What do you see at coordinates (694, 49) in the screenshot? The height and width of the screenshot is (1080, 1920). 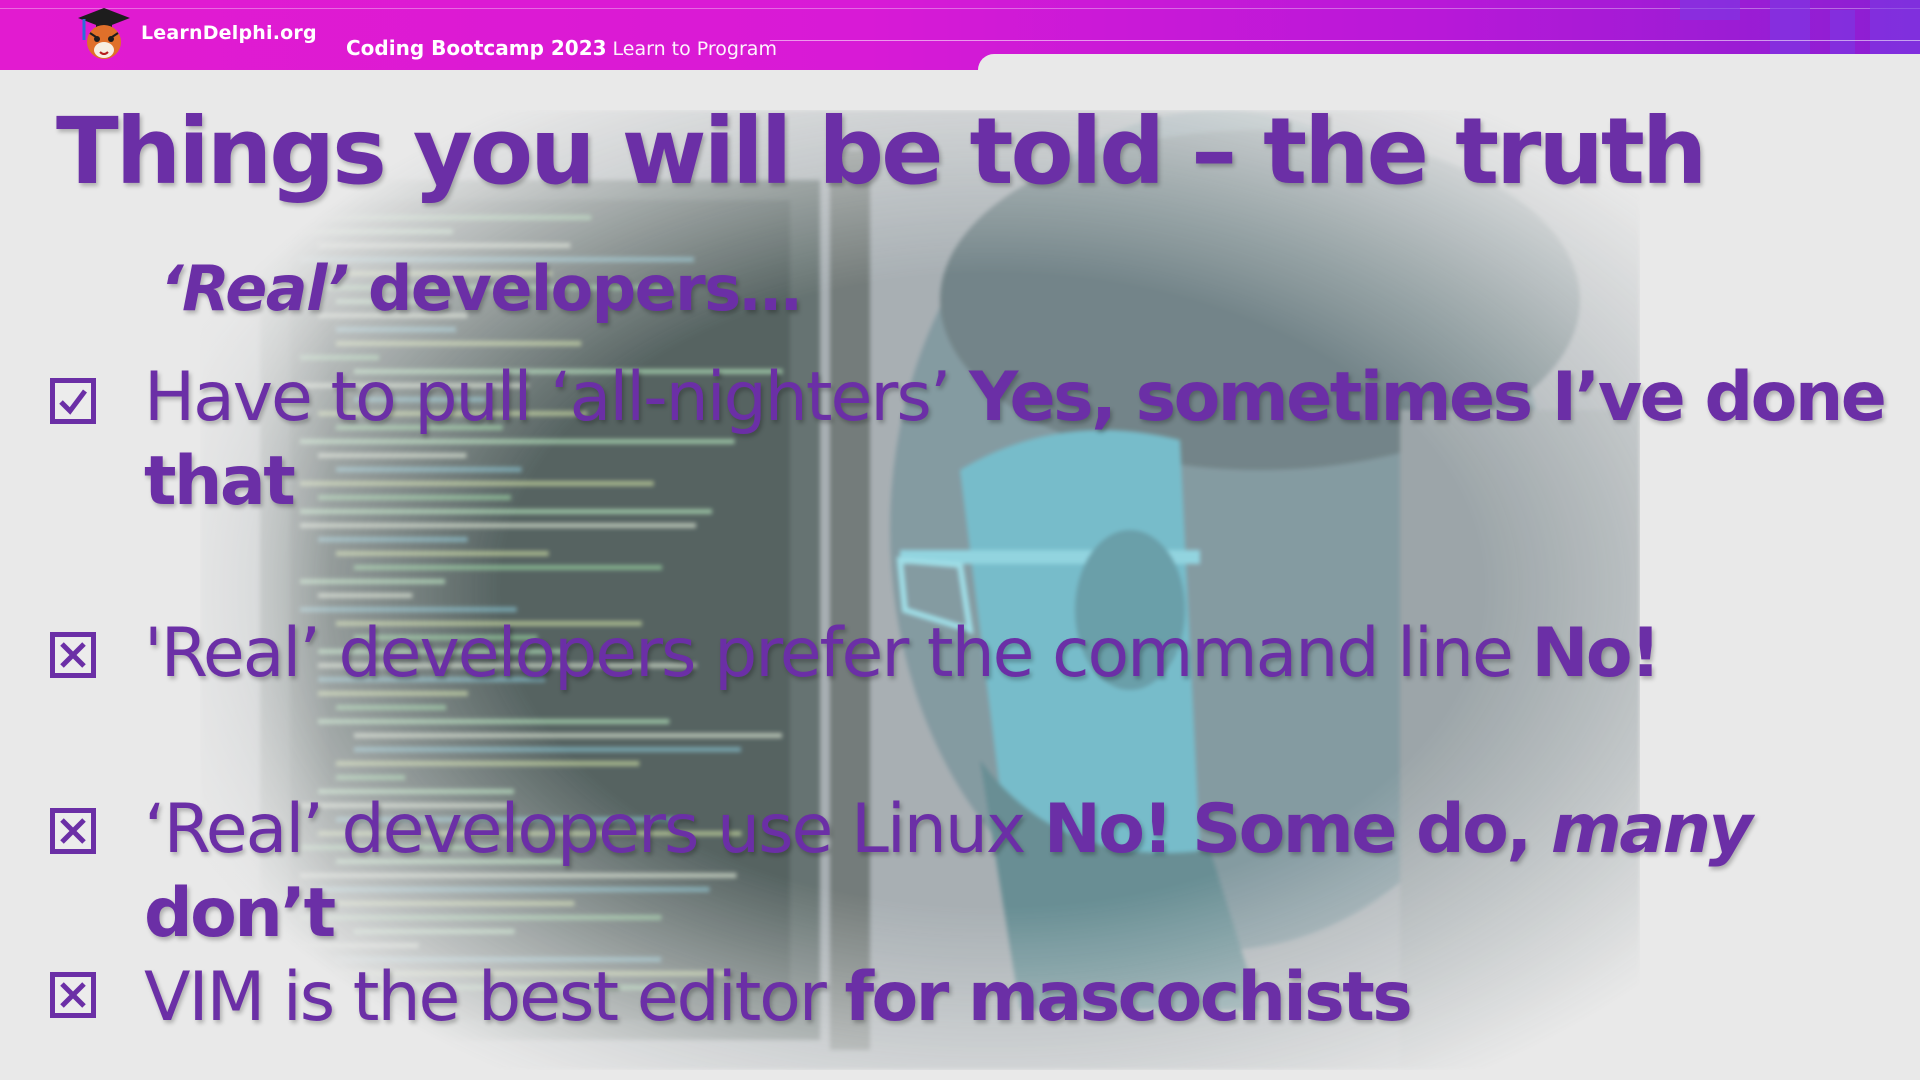 I see `course-subtitle: Learn to Program` at bounding box center [694, 49].